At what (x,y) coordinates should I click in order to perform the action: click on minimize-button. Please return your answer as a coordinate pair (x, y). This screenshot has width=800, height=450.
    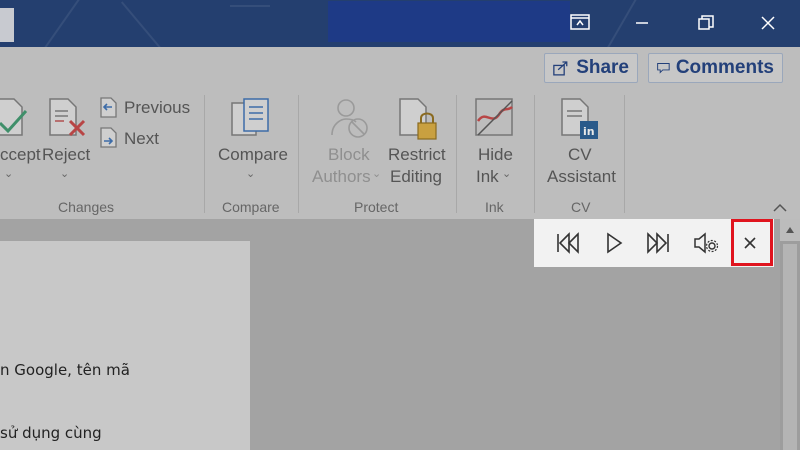
    Looking at the image, I should click on (642, 23).